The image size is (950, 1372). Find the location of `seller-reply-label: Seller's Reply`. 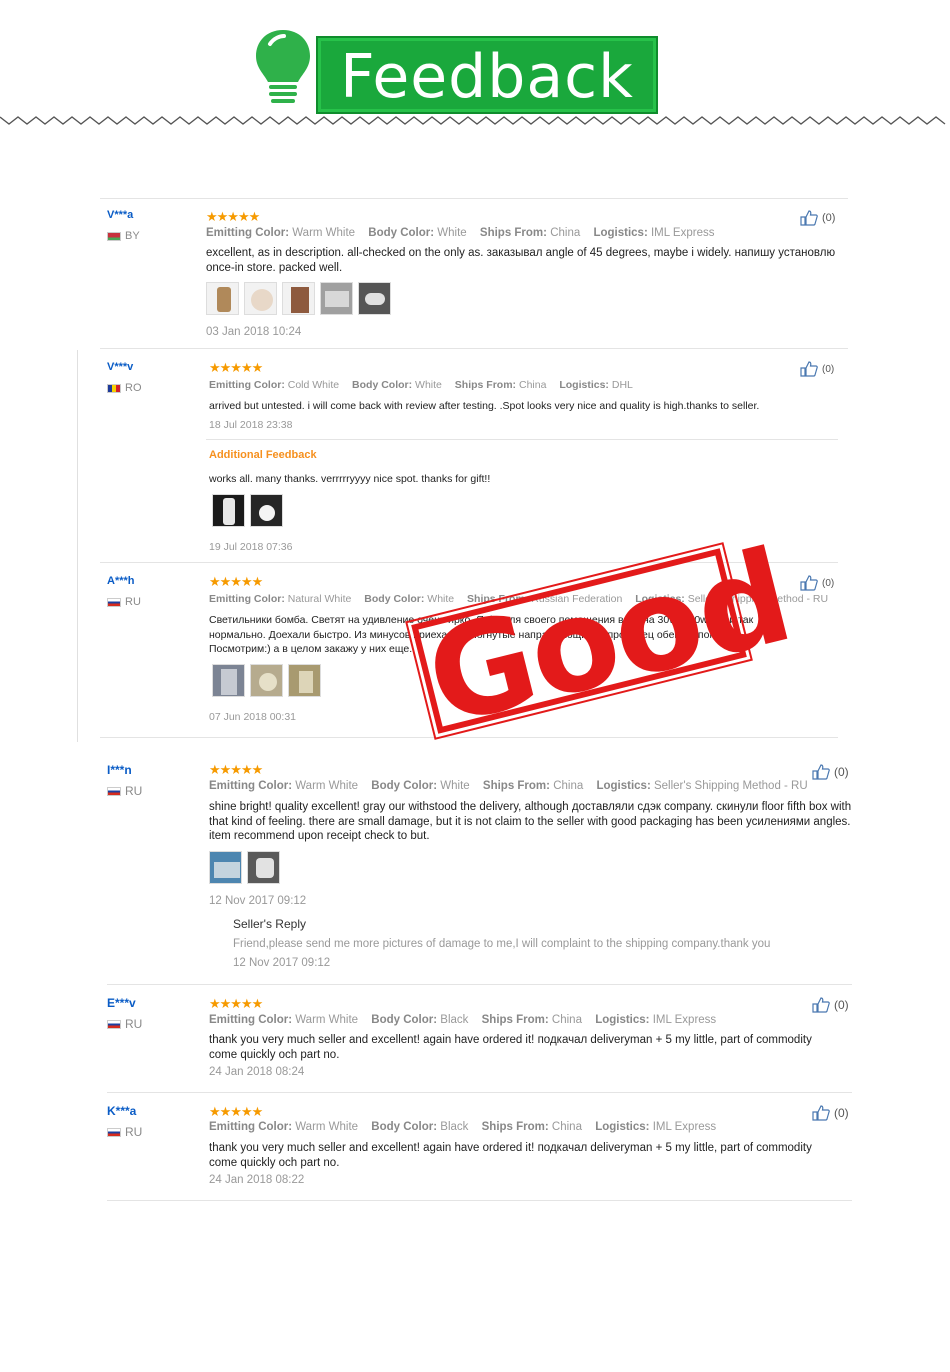

seller-reply-label: Seller's Reply is located at coordinates (269, 924).